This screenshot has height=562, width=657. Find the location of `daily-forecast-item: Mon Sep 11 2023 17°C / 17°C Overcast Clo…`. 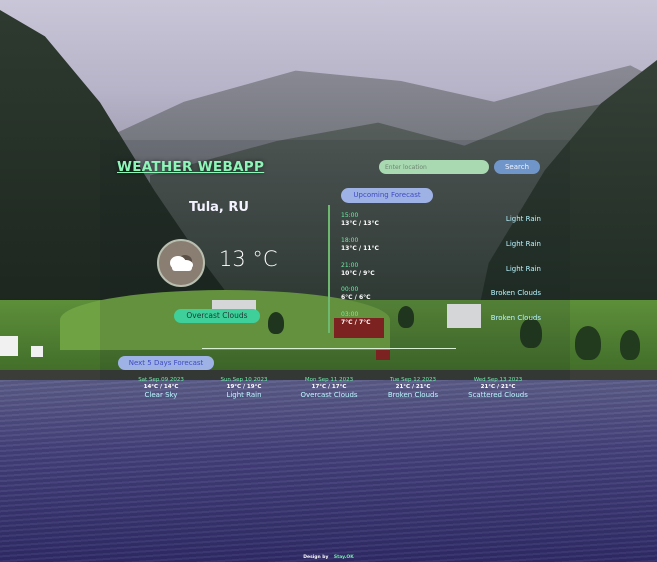

daily-forecast-item: Mon Sep 11 2023 17°C / 17°C Overcast Clo… is located at coordinates (329, 388).